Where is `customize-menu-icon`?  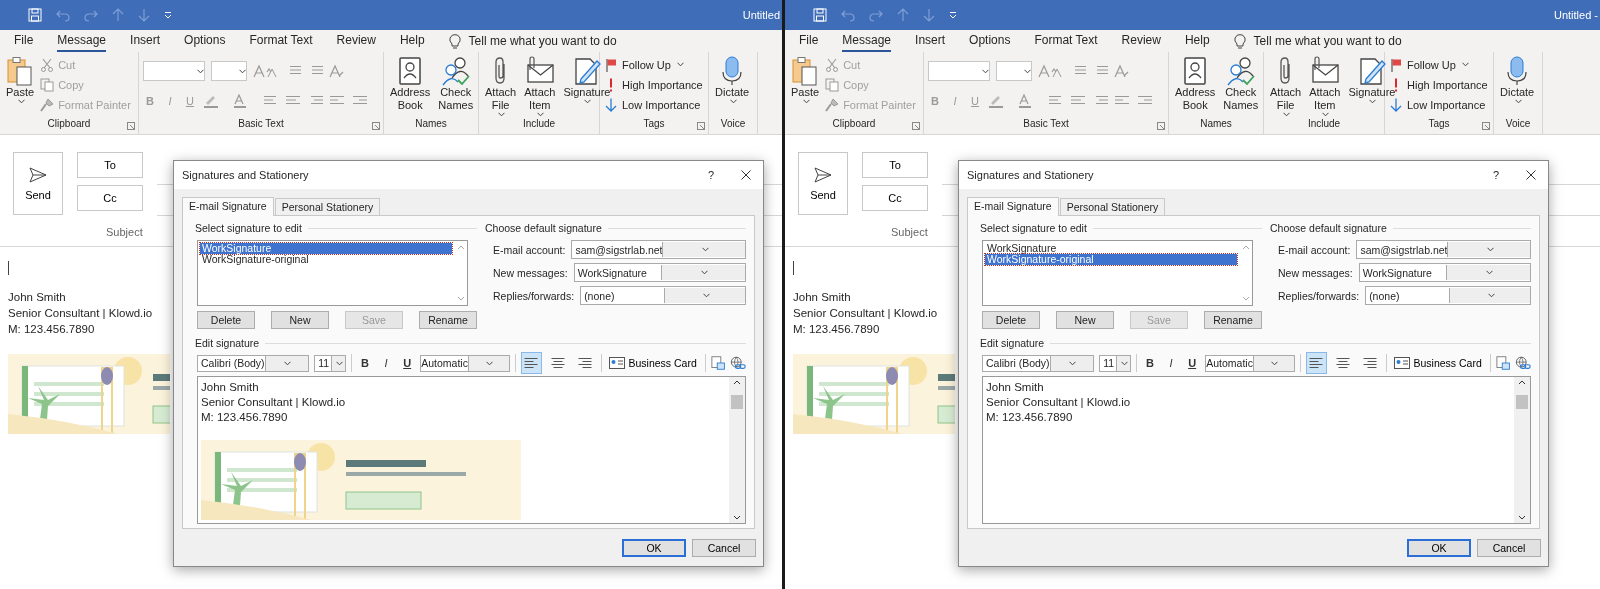
customize-menu-icon is located at coordinates (953, 15).